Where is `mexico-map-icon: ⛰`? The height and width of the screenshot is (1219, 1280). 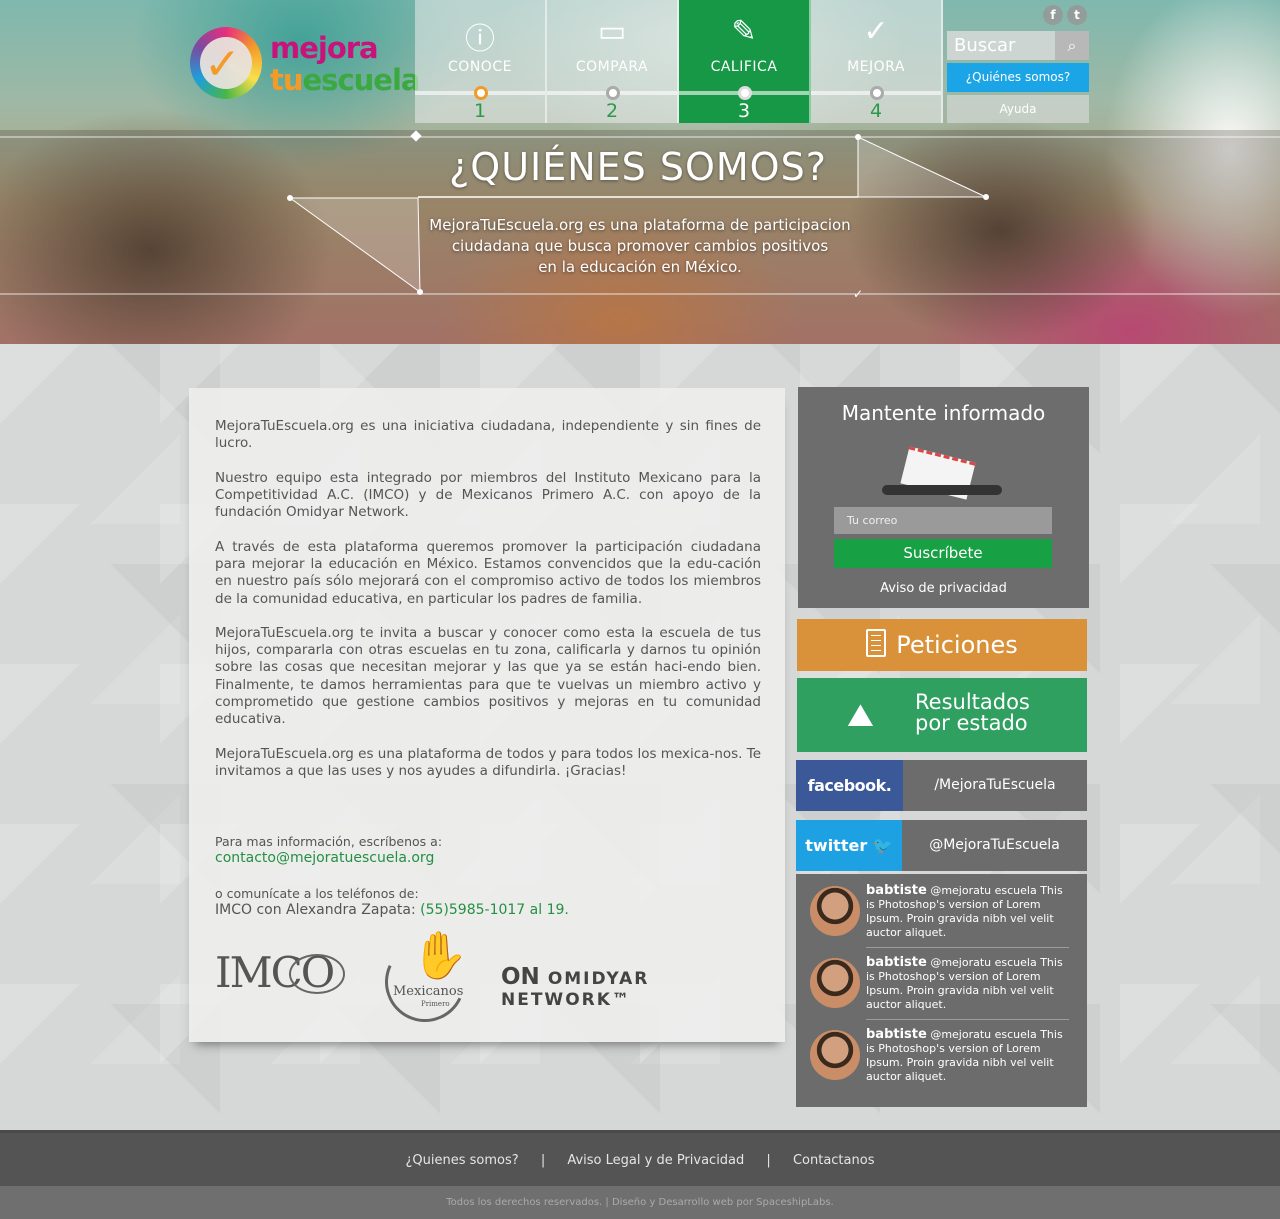 mexico-map-icon: ⛰ is located at coordinates (860, 715).